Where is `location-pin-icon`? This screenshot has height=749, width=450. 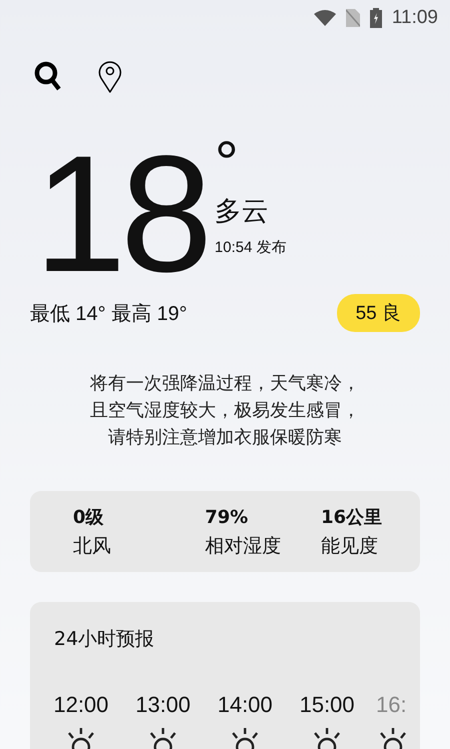
location-pin-icon is located at coordinates (110, 76).